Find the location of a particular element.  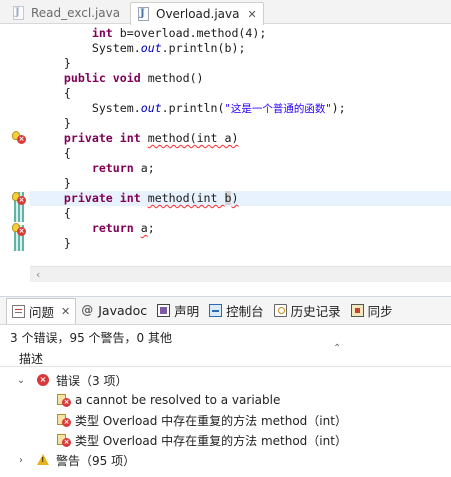

code-token: ) is located at coordinates (235, 198).